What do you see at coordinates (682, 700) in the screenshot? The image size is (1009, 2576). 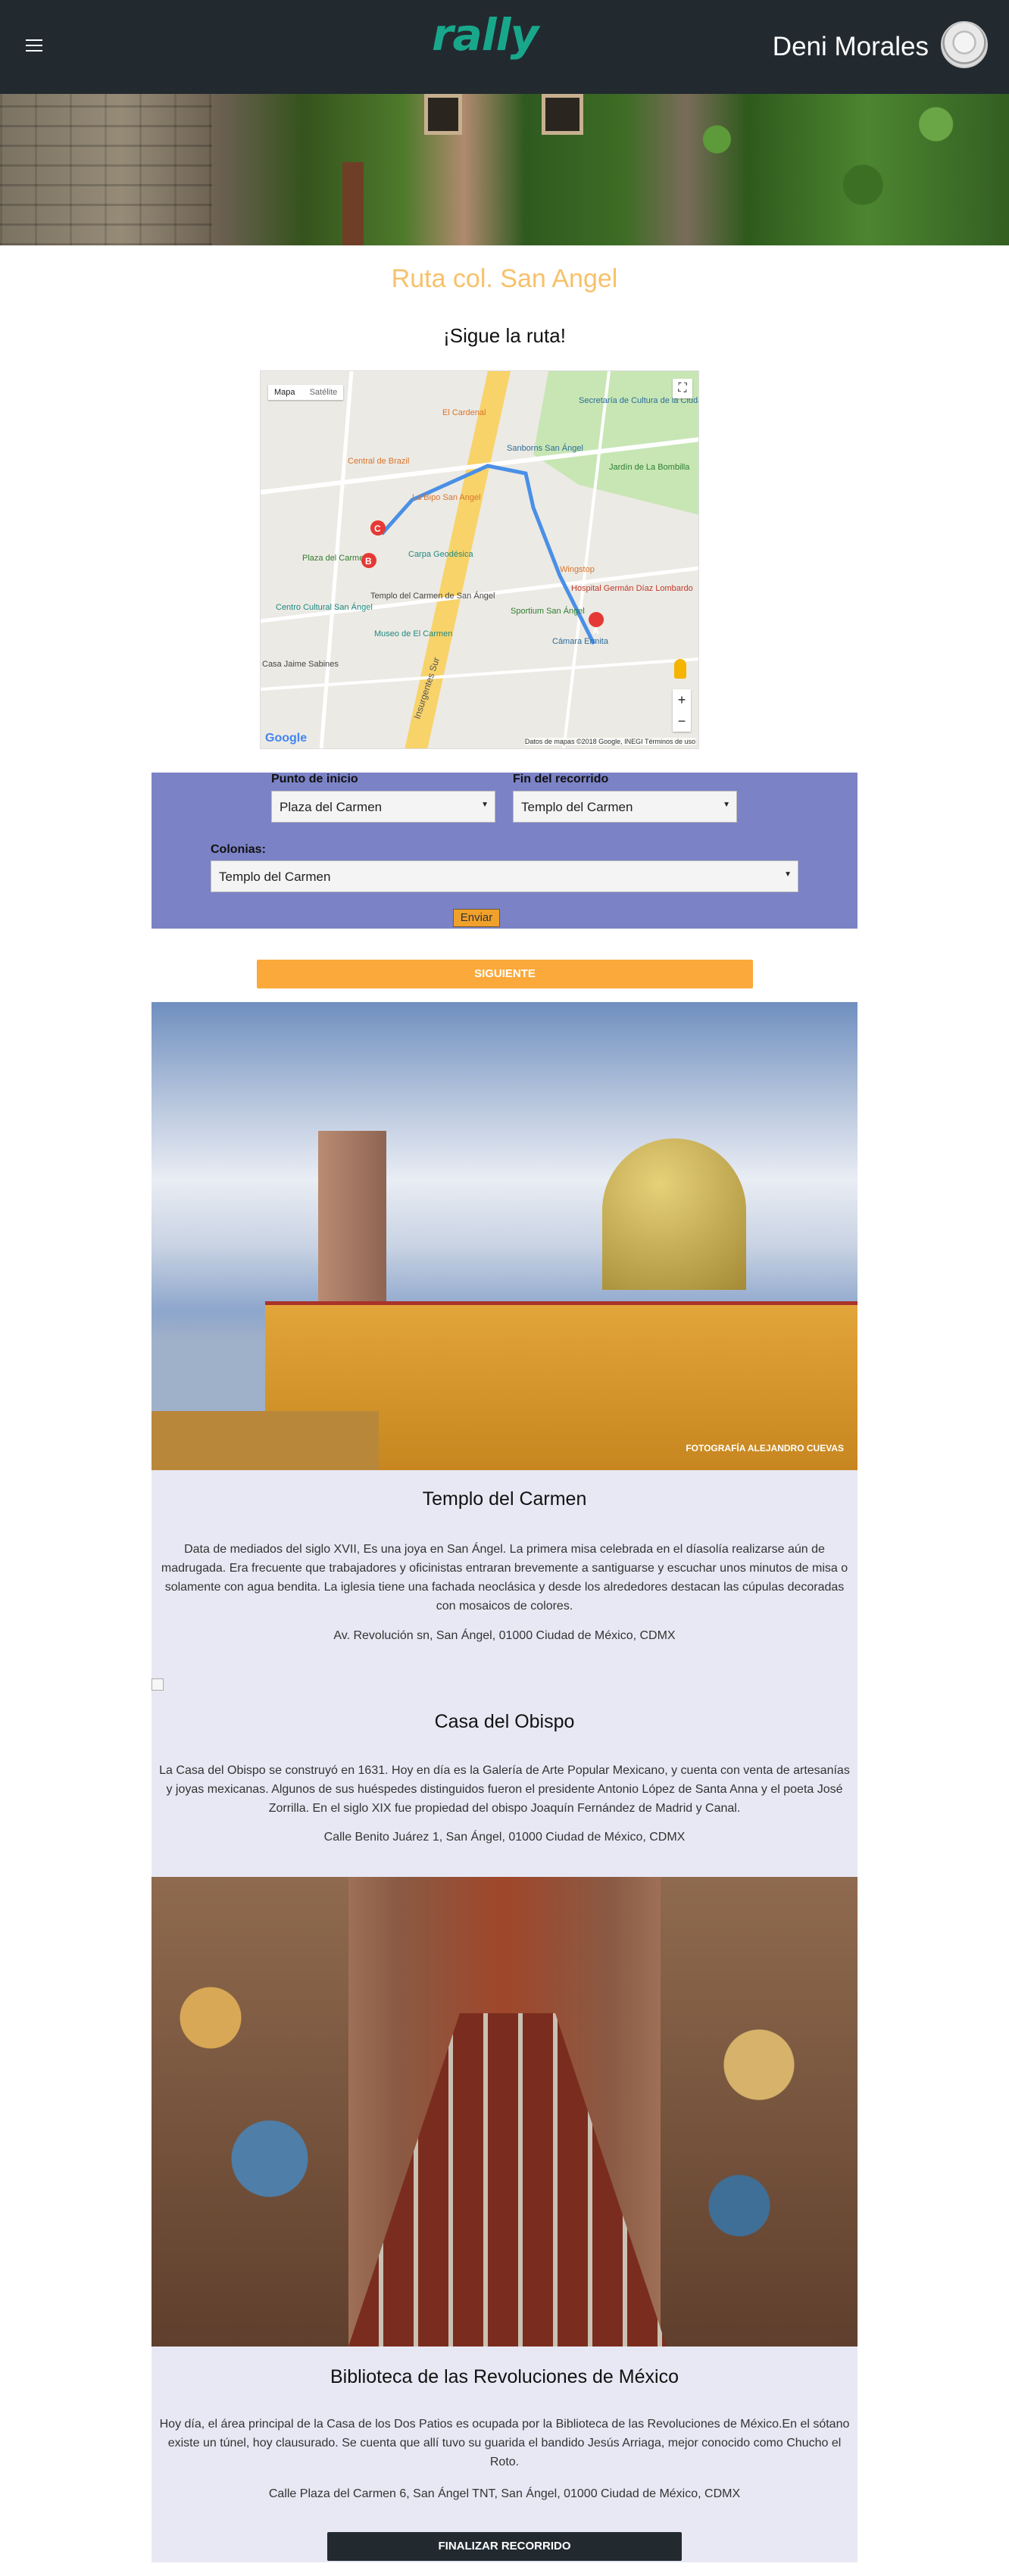 I see `zoom-in-icon: +` at bounding box center [682, 700].